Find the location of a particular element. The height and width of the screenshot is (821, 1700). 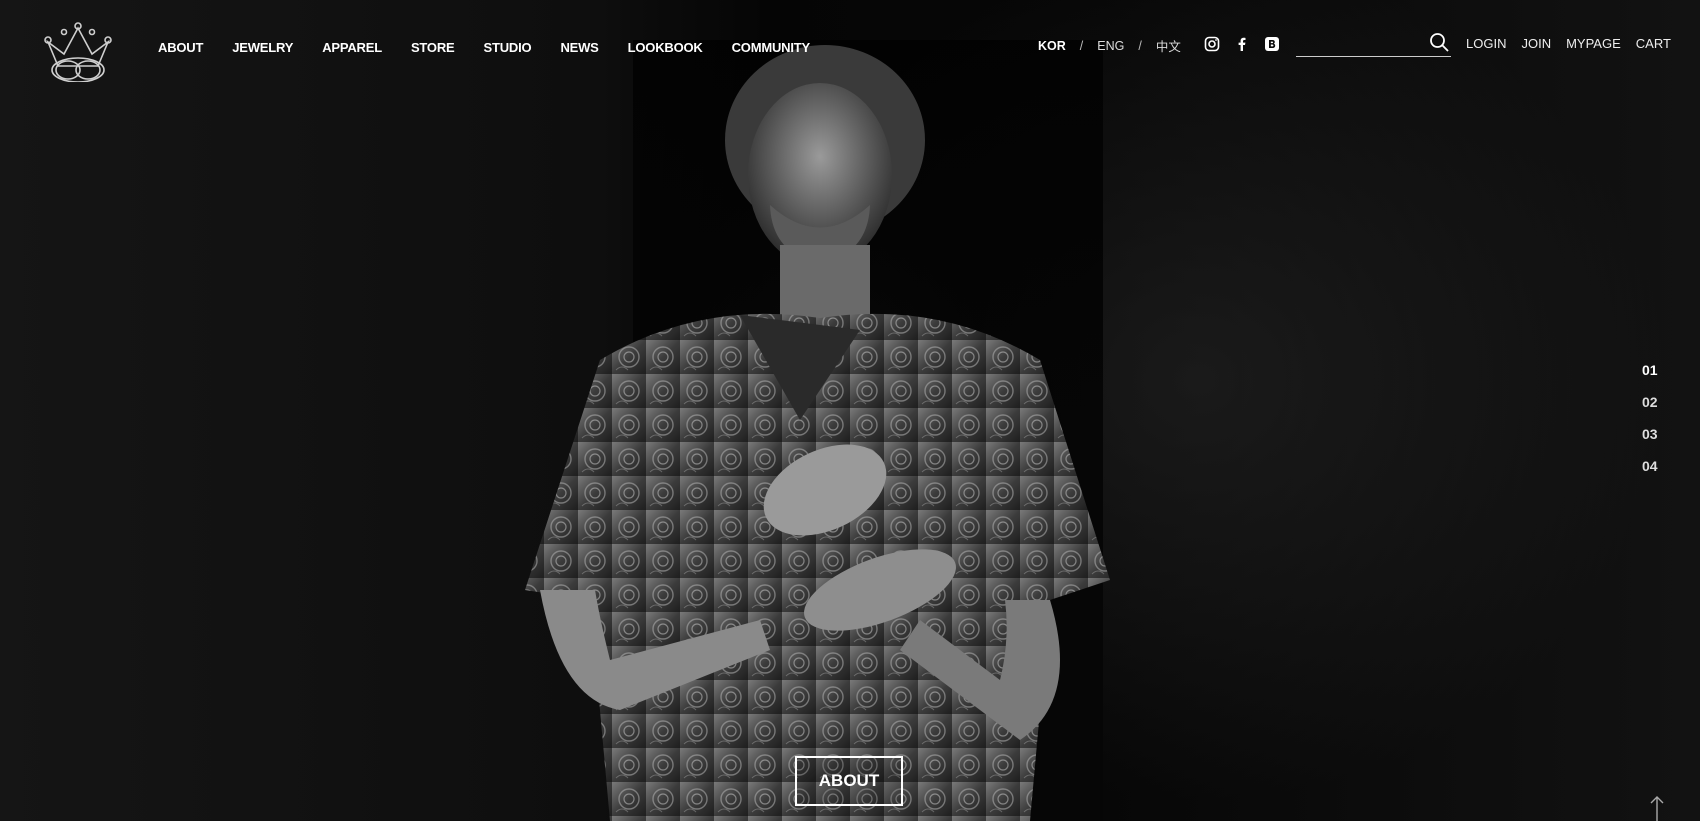

slide-pager: 01 02 03 04 is located at coordinates (1650, 426).